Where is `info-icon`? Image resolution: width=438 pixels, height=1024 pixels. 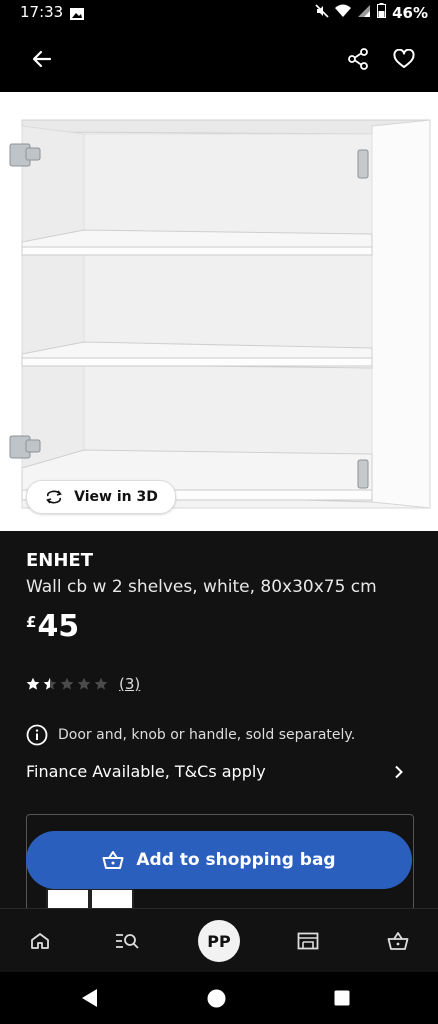
info-icon is located at coordinates (37, 735).